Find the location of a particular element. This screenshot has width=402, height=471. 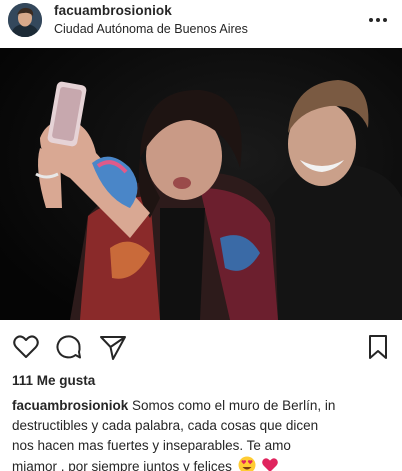

avatar is located at coordinates (25, 20).